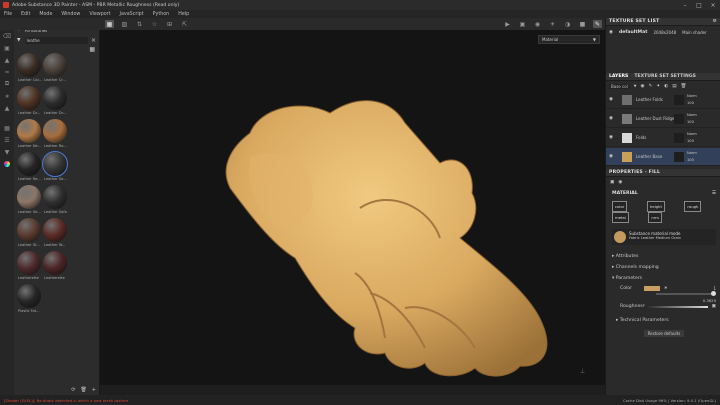 This screenshot has height=405, width=720. Describe the element at coordinates (7, 84) in the screenshot. I see `clone-icon: ⧉` at that location.